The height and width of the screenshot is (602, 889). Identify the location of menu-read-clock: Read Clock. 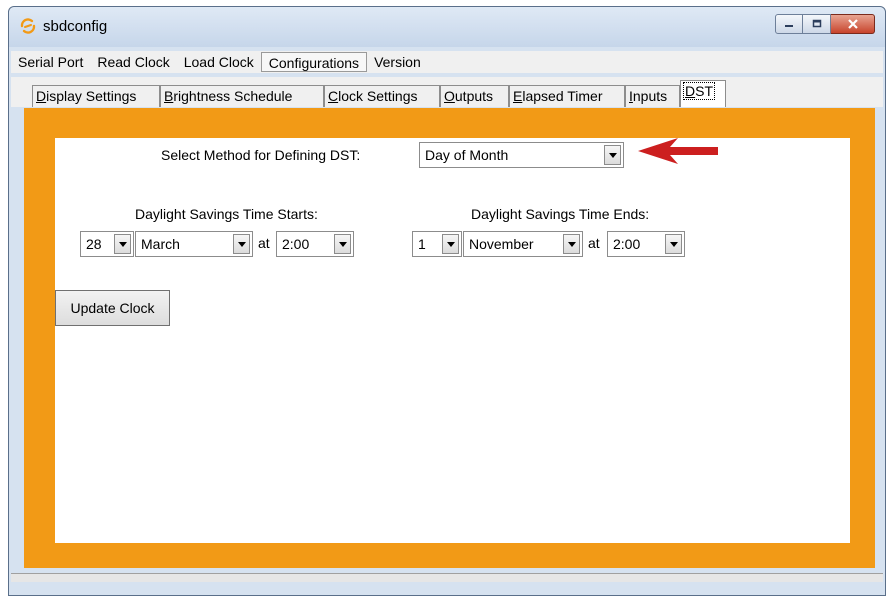
(133, 62).